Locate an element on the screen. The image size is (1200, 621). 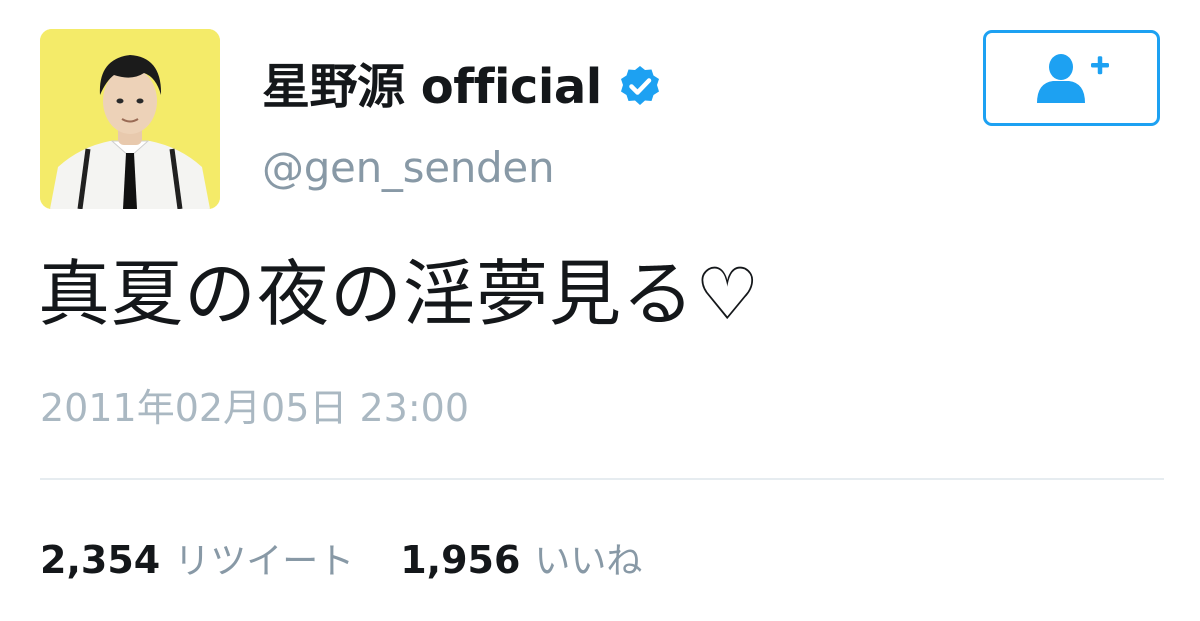
divider is located at coordinates (602, 479).